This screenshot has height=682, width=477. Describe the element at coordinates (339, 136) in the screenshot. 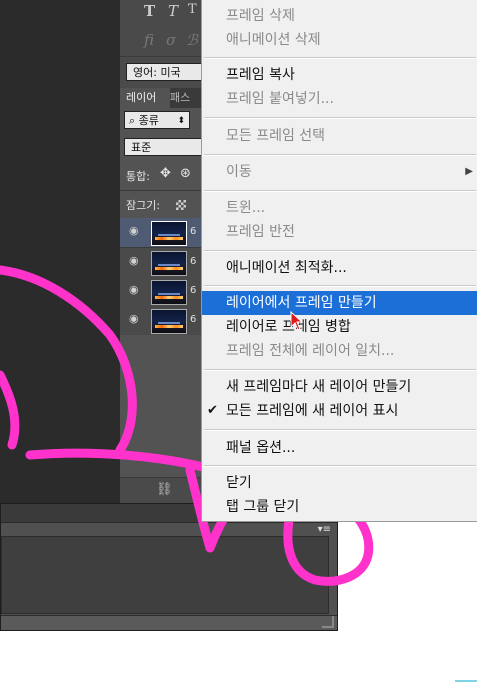

I see `menu-item-select-all-frames: 모든 프레임 선택` at that location.